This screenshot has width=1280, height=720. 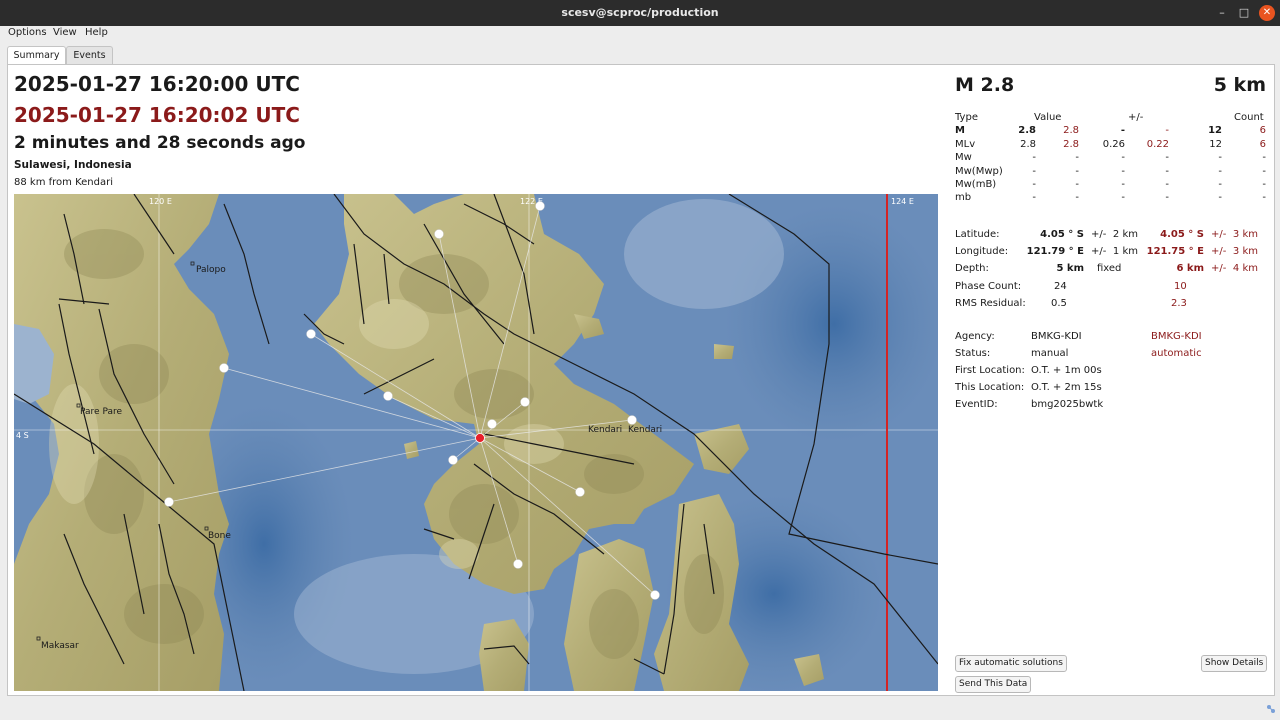 I want to click on maximize-icon: □, so click(x=1244, y=13).